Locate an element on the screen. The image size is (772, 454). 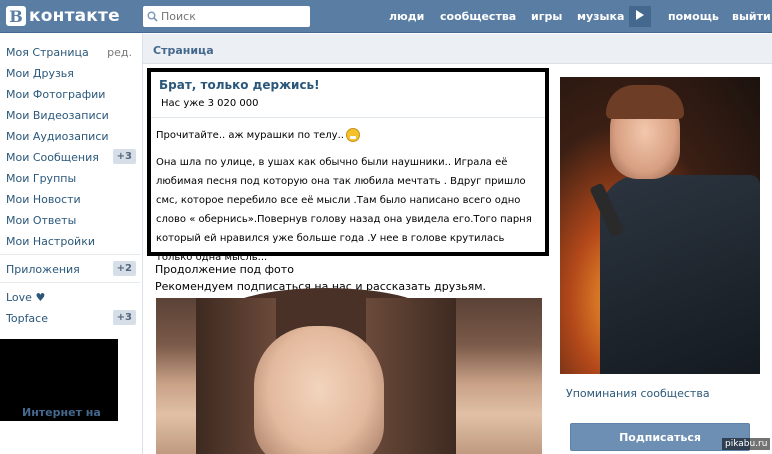
sidebar-item-apps: Приложения +2 is located at coordinates (71, 268).